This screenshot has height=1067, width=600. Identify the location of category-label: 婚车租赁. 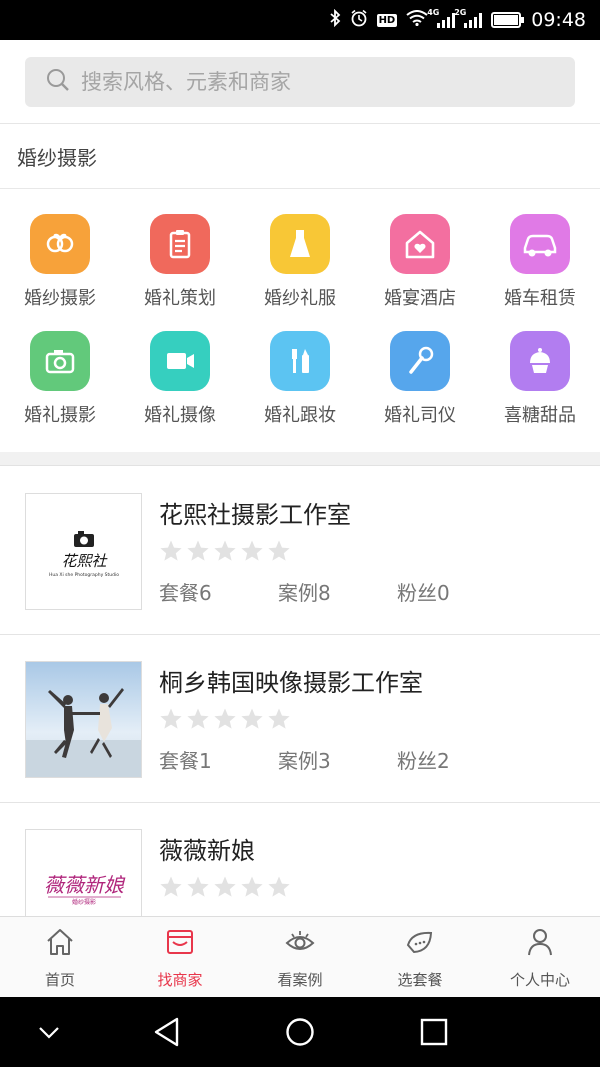
(540, 298).